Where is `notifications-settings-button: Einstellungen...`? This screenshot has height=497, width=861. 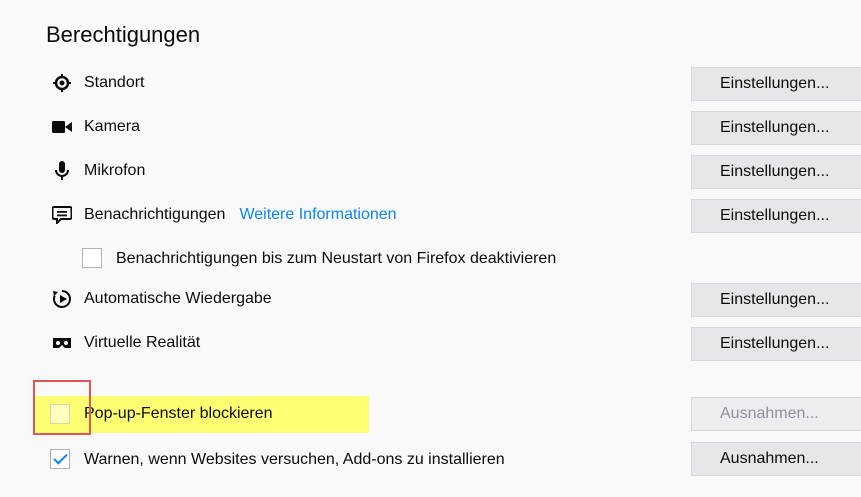 notifications-settings-button: Einstellungen... is located at coordinates (776, 216).